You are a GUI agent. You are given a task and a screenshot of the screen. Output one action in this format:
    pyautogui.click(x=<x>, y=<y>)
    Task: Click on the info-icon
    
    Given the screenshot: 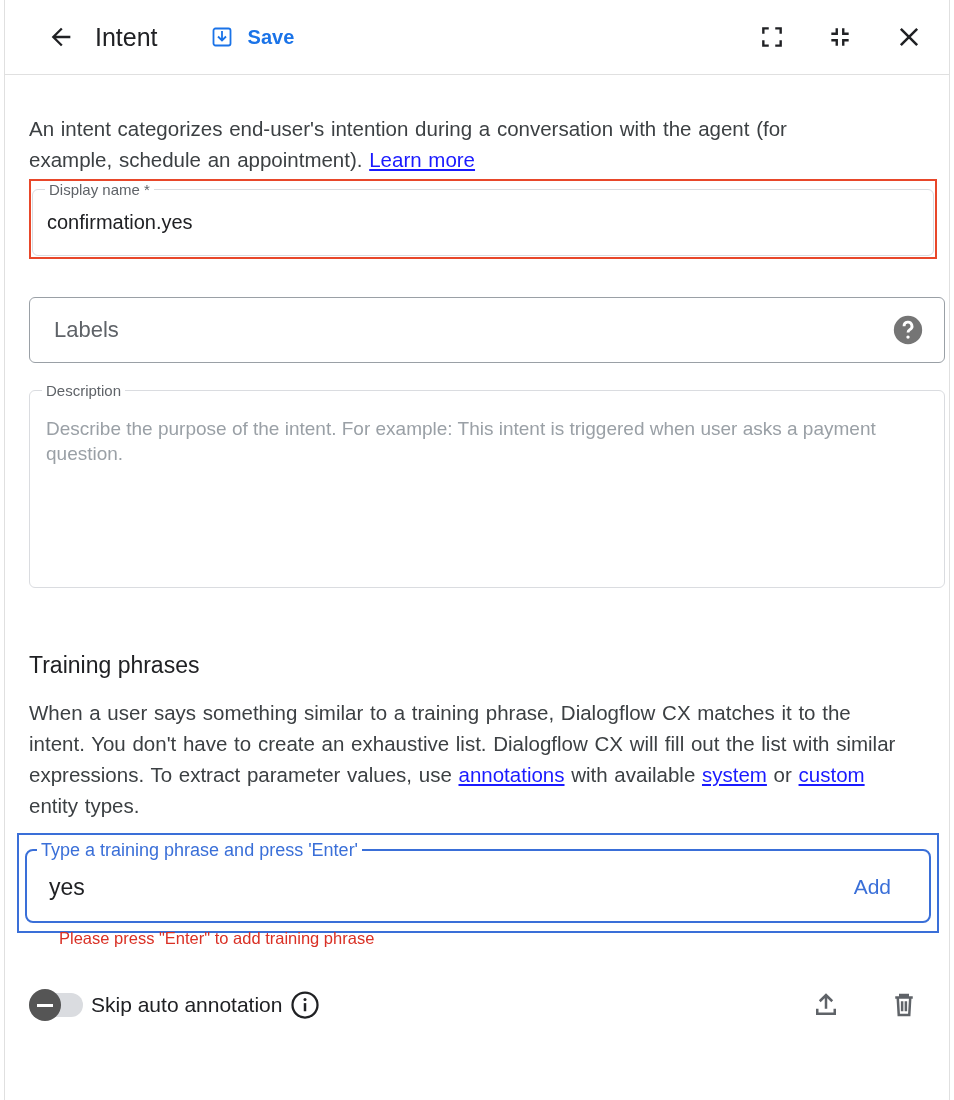 What is the action you would take?
    pyautogui.click(x=305, y=1005)
    